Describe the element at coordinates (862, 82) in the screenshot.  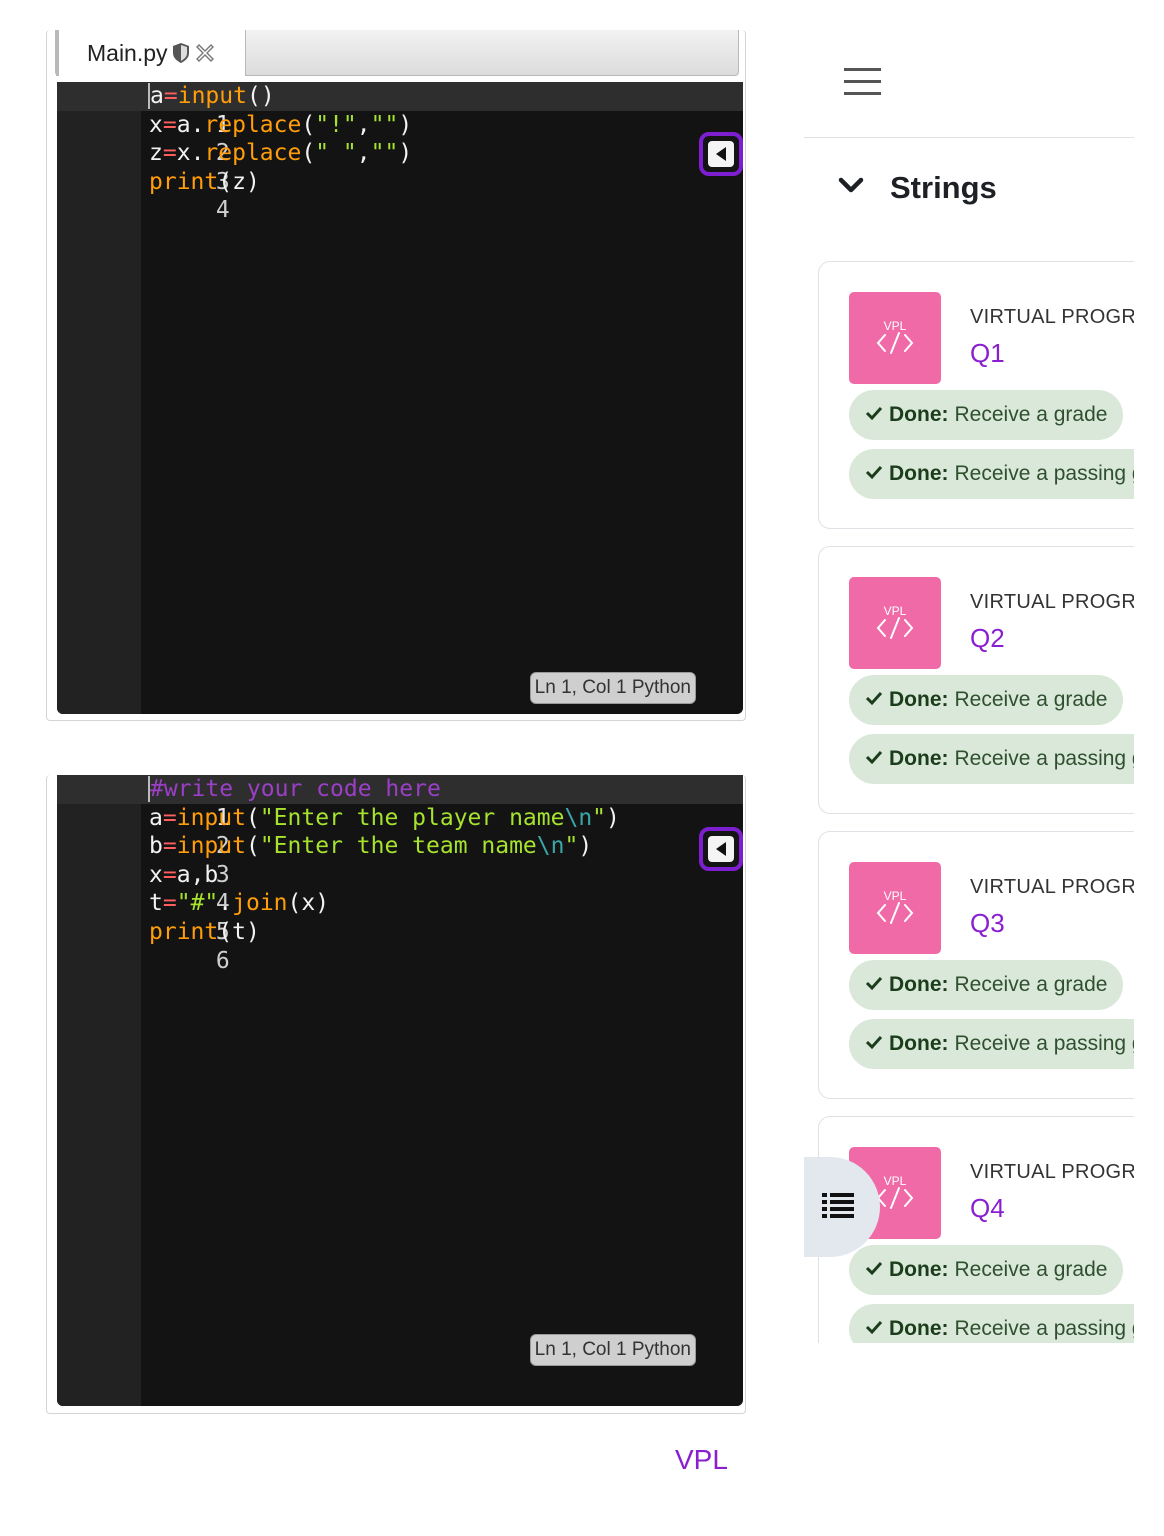
I see `hamburger-icon` at that location.